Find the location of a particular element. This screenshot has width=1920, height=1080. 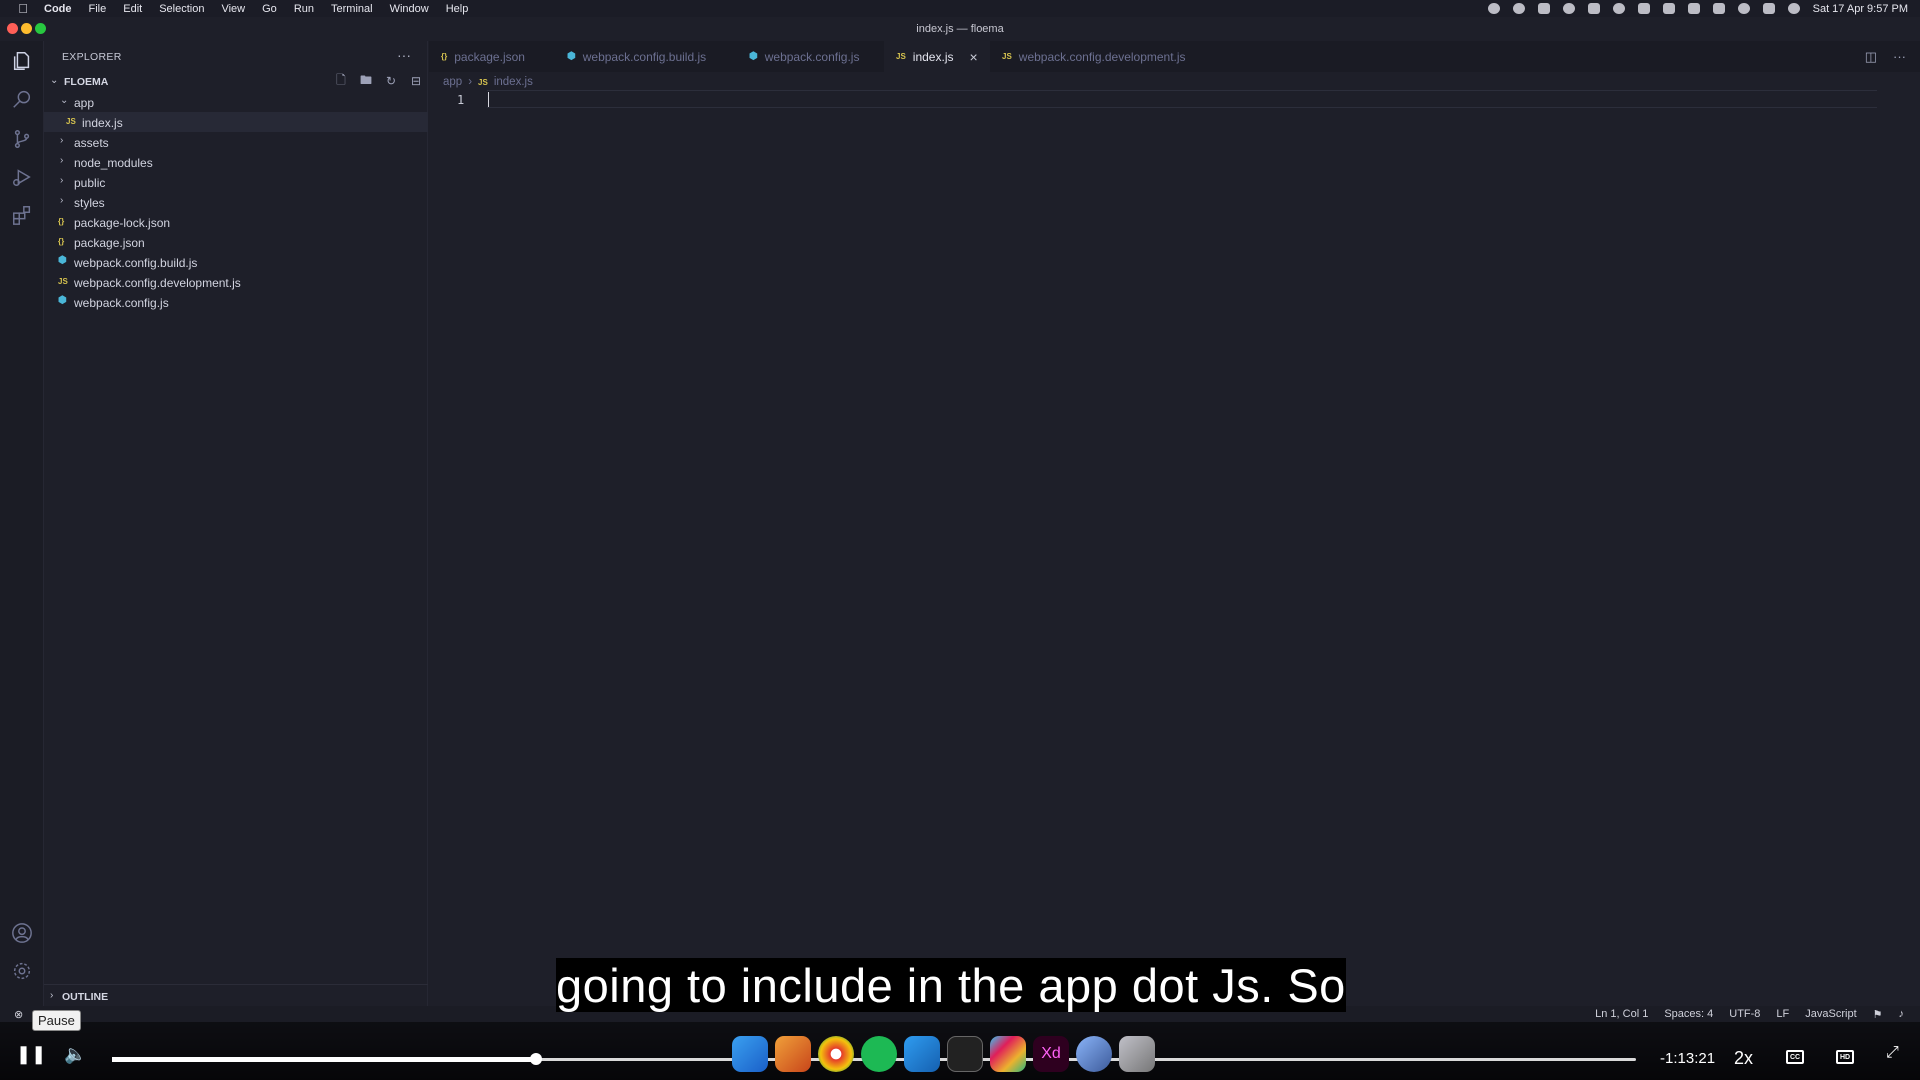

language-mode: JavaScript is located at coordinates (1830, 1014).